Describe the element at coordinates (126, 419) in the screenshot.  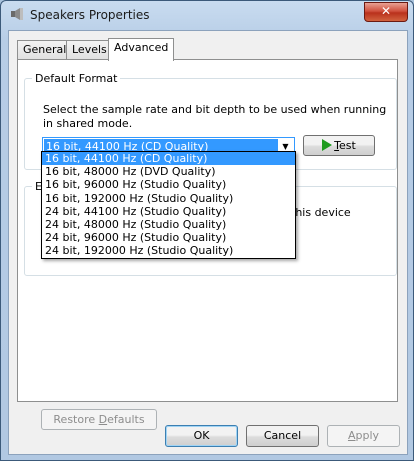
I see `restore-defaults-post: efaults` at that location.